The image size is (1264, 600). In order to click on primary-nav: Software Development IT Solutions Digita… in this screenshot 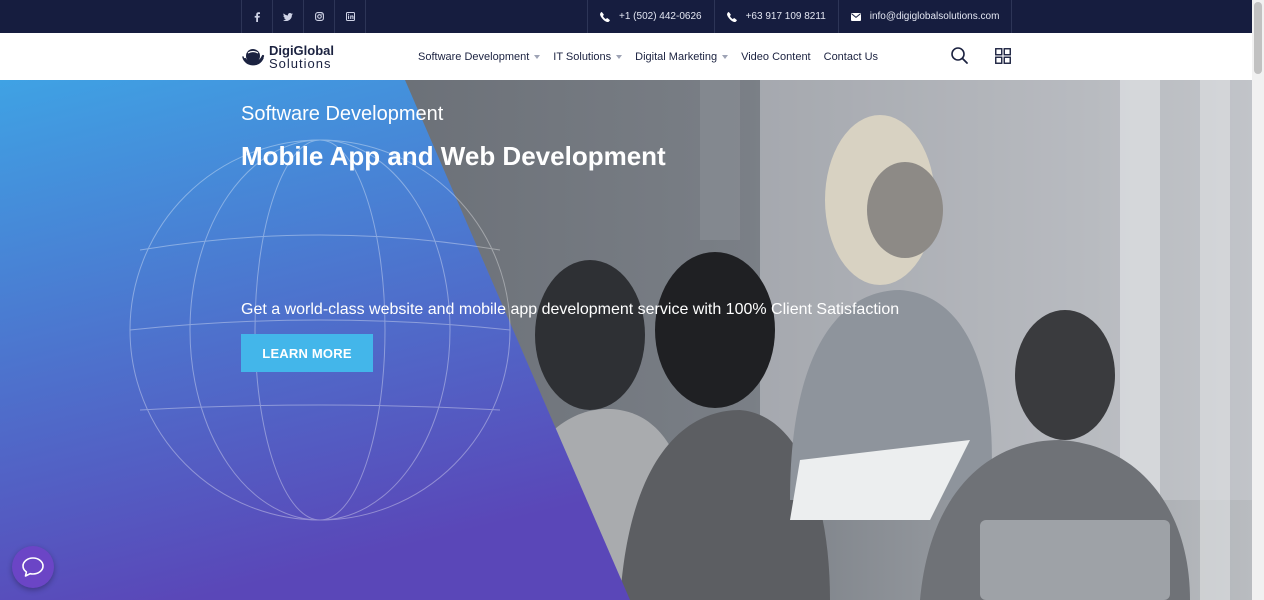, I will do `click(654, 56)`.